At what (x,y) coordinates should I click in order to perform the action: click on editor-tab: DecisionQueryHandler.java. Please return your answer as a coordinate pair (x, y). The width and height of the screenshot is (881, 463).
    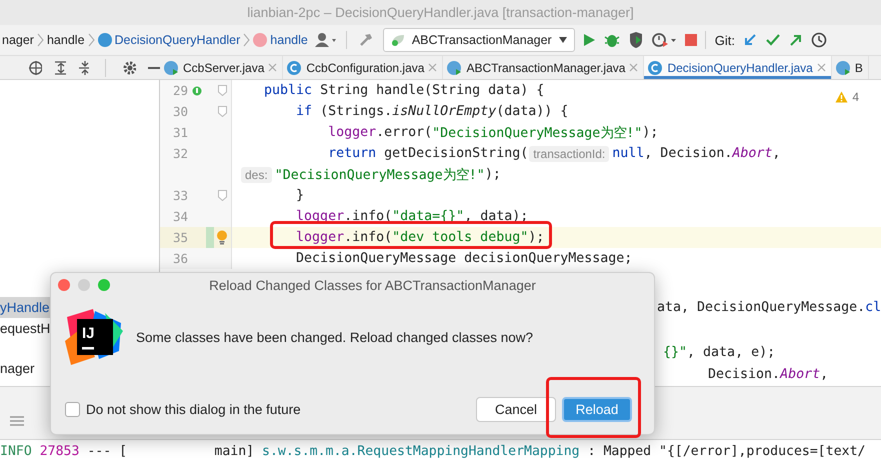
    Looking at the image, I should click on (738, 67).